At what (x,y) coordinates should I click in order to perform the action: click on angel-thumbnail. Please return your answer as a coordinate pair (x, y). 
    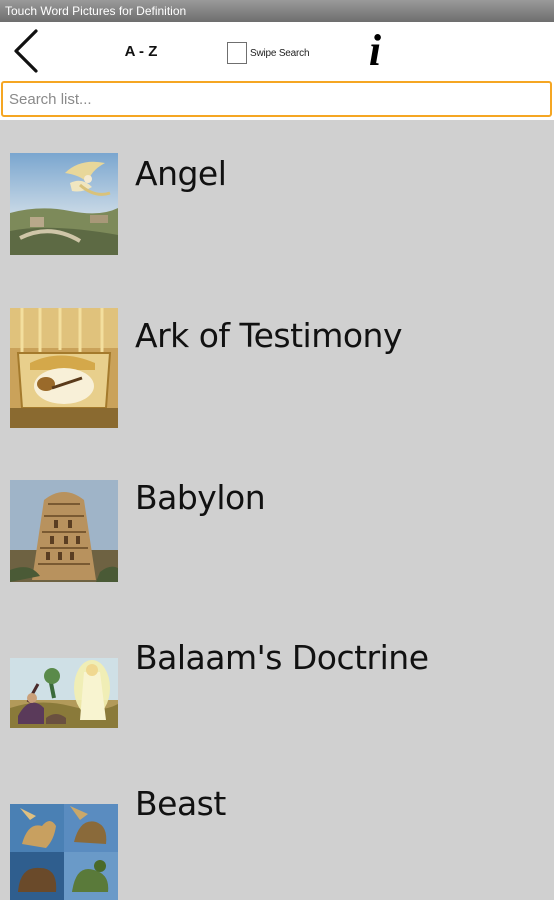
    Looking at the image, I should click on (64, 204).